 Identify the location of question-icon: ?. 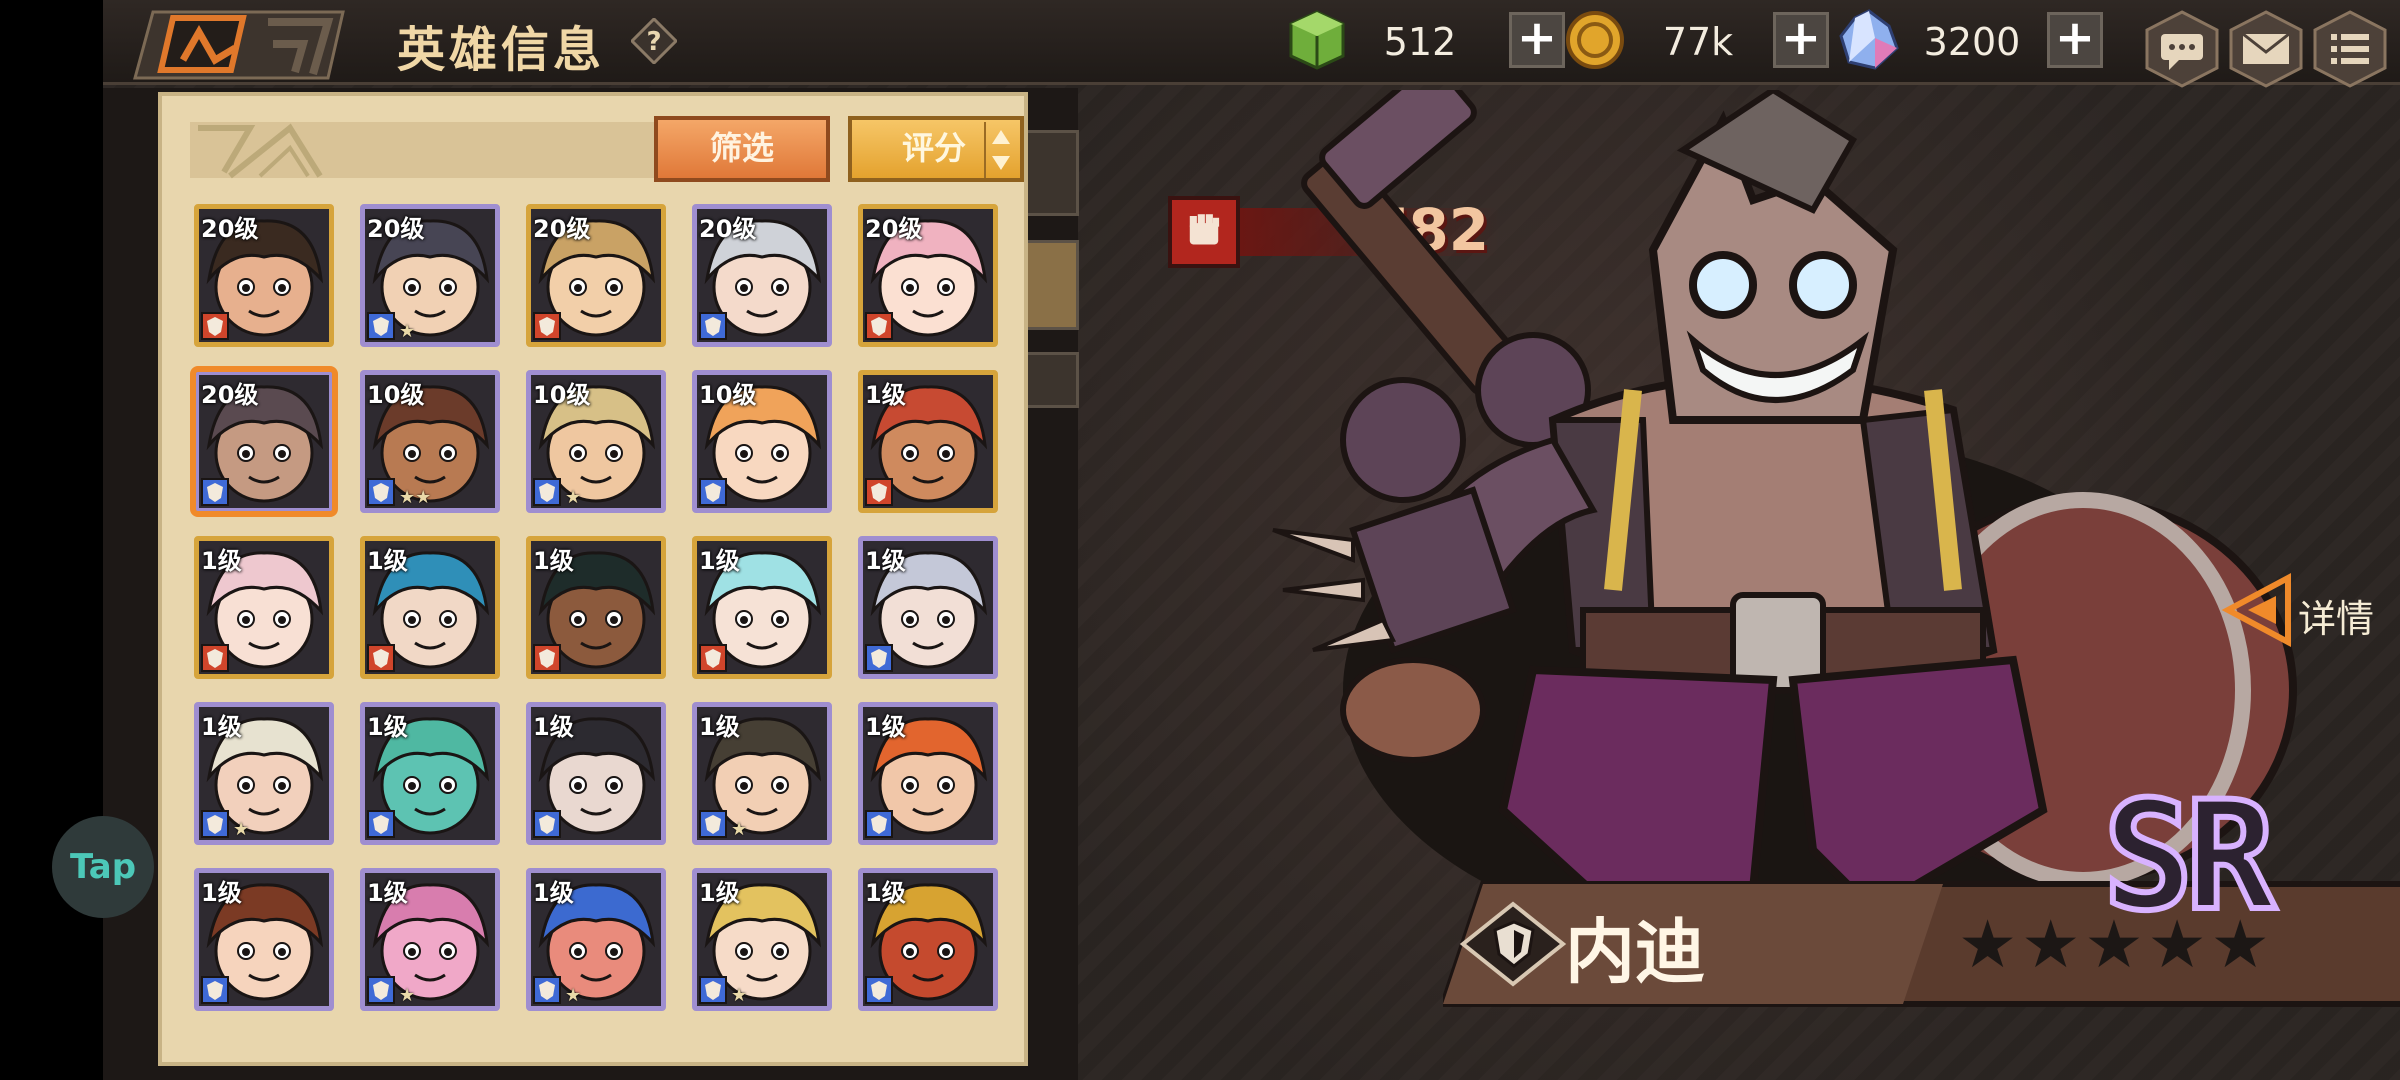
(654, 41).